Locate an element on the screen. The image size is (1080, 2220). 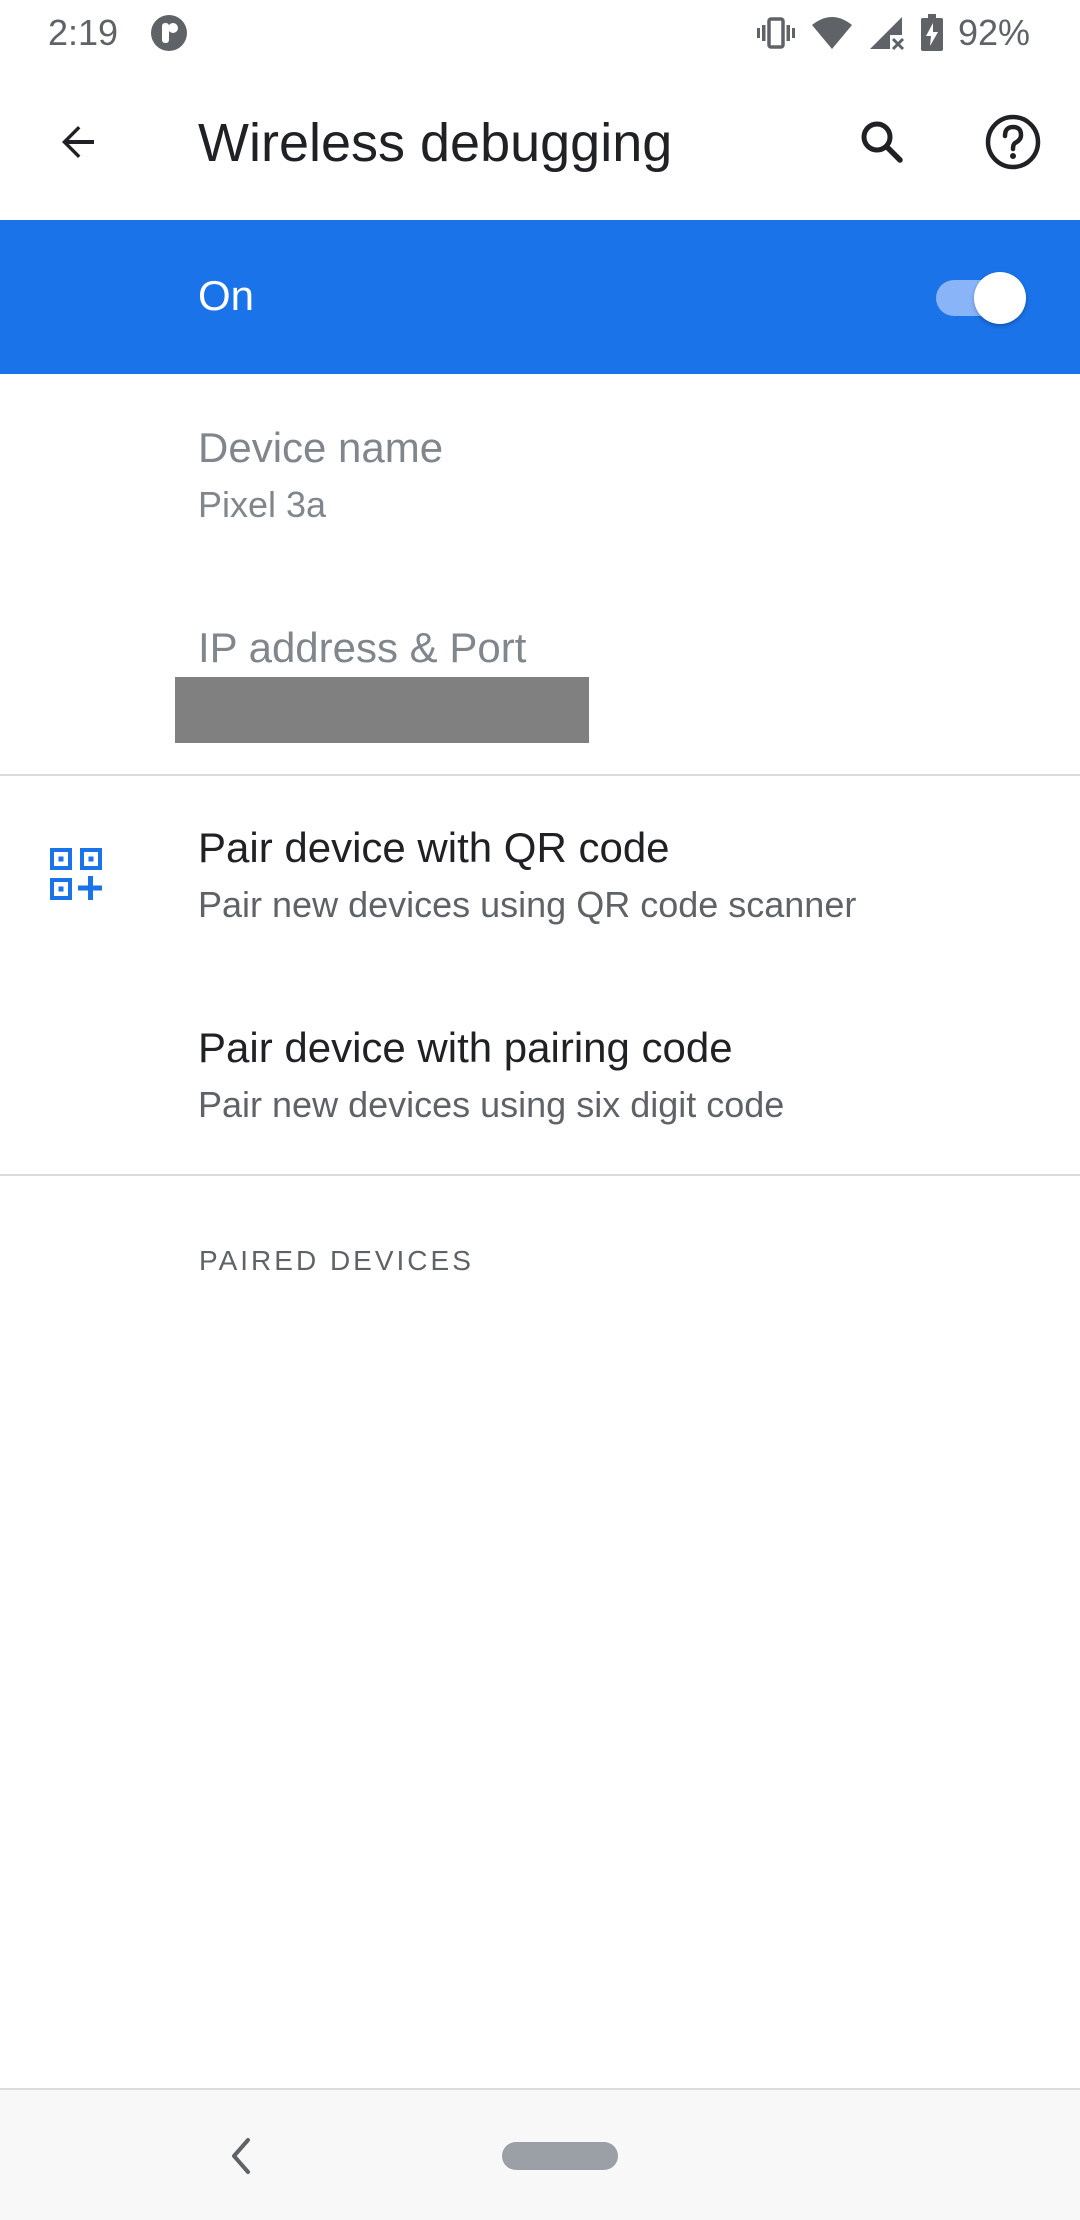
battery-charging-icon is located at coordinates (931, 32).